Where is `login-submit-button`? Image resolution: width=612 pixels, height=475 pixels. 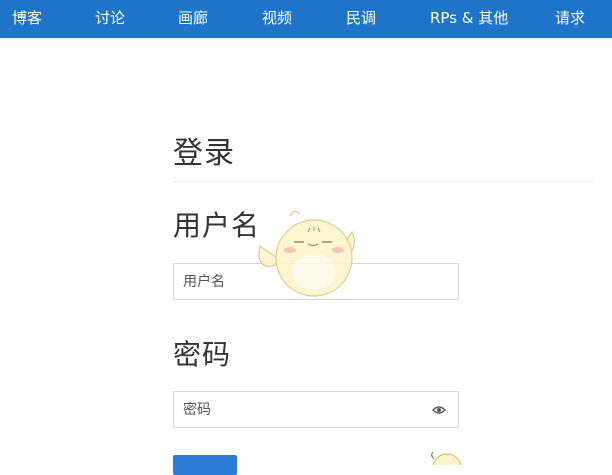 login-submit-button is located at coordinates (205, 465).